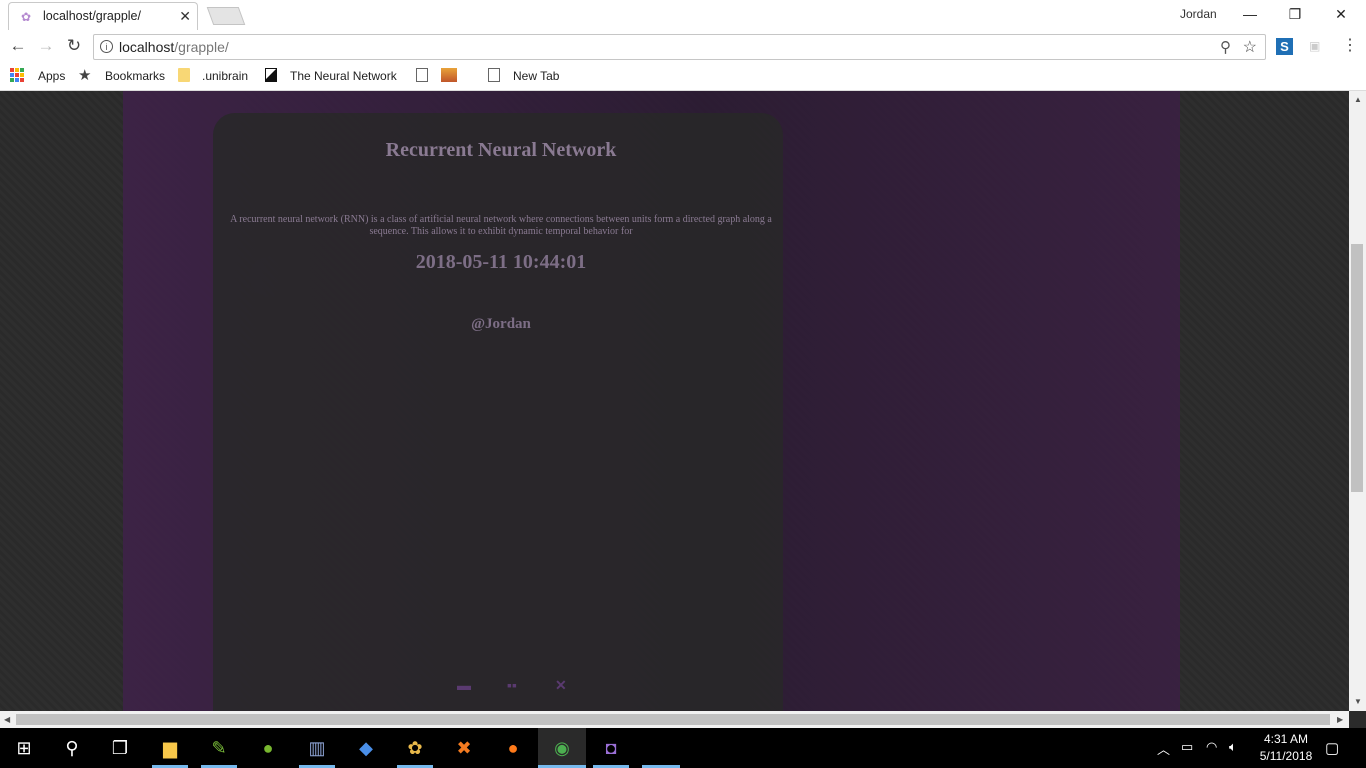  What do you see at coordinates (74, 46) in the screenshot?
I see `reload-icon: ↻` at bounding box center [74, 46].